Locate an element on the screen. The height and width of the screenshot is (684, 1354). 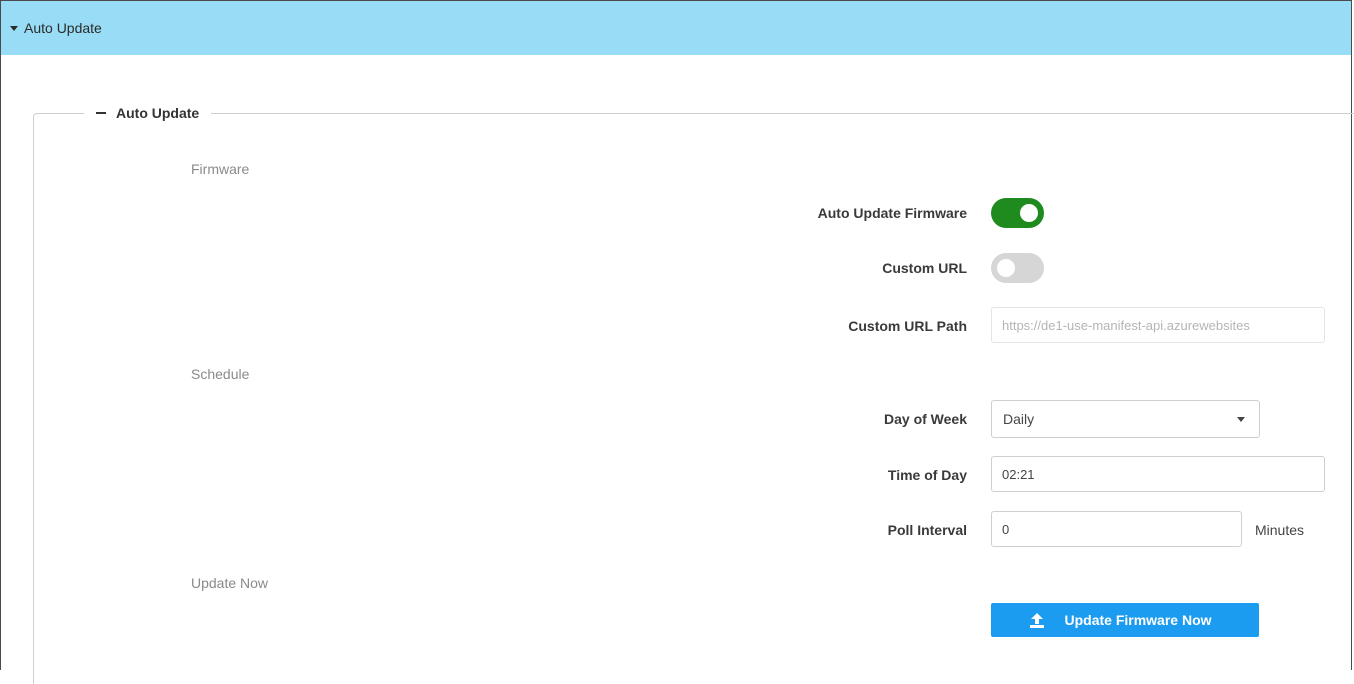
day-of-week-label: Day of Week is located at coordinates (925, 419).